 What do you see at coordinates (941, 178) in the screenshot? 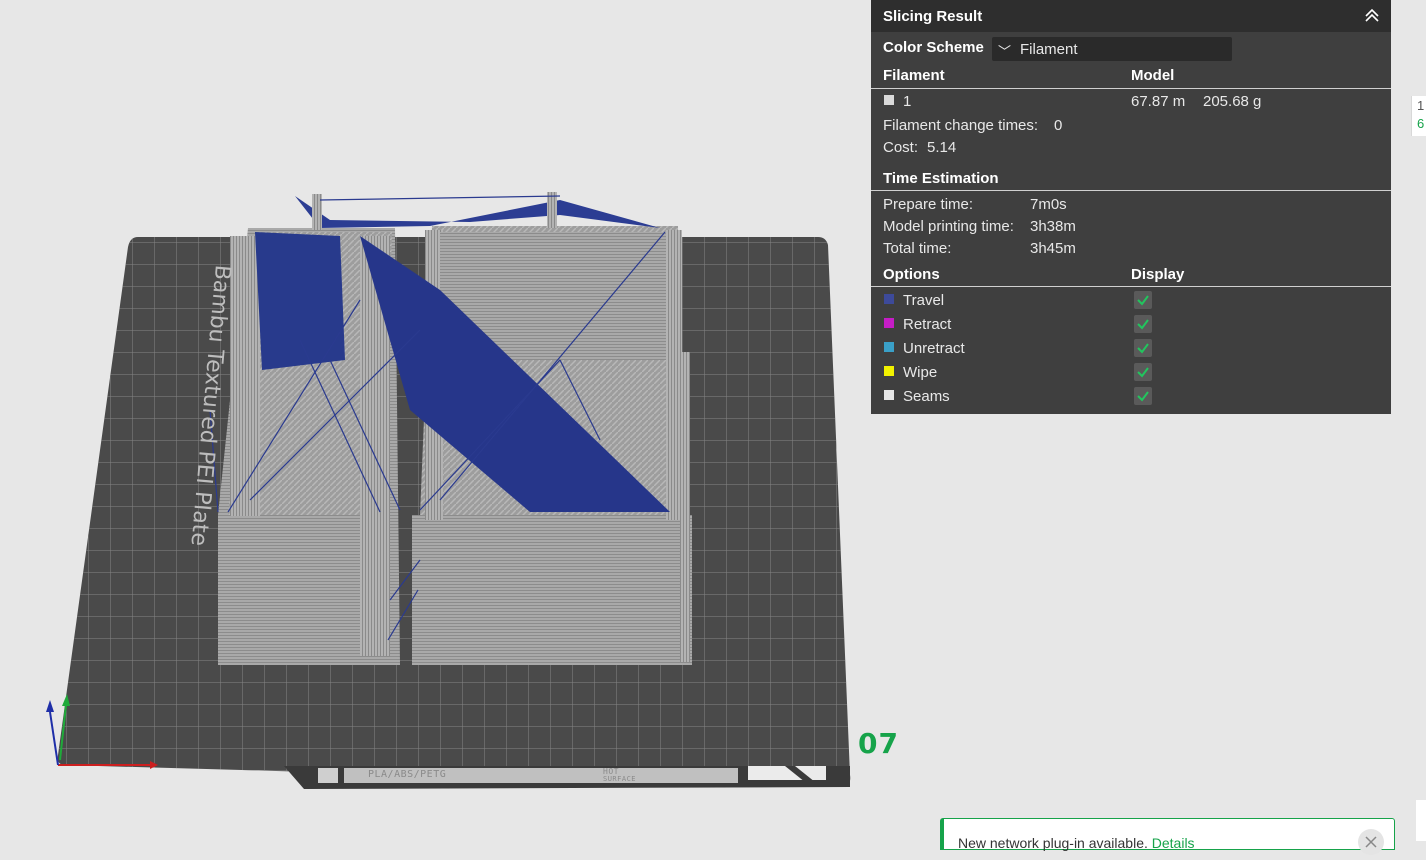
I see `time-estimation-header: Time Estimation` at bounding box center [941, 178].